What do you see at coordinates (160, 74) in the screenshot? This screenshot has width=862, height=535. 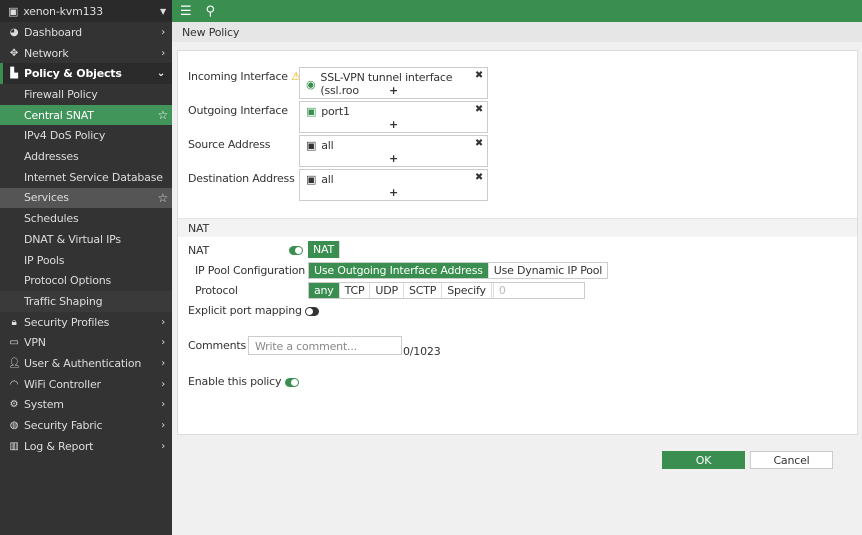 I see `chevron-down-icon: ⌄` at bounding box center [160, 74].